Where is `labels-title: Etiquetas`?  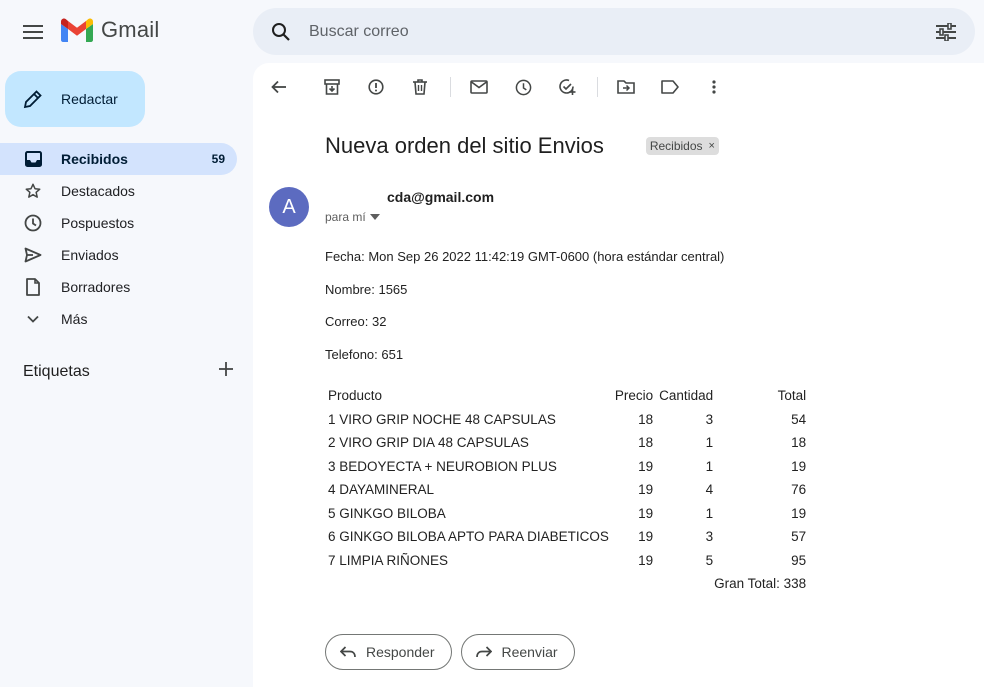
labels-title: Etiquetas is located at coordinates (56, 371).